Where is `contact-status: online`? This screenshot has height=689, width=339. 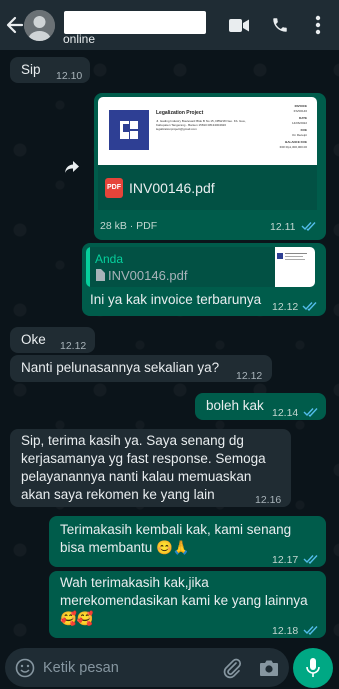
contact-status: online is located at coordinates (79, 39).